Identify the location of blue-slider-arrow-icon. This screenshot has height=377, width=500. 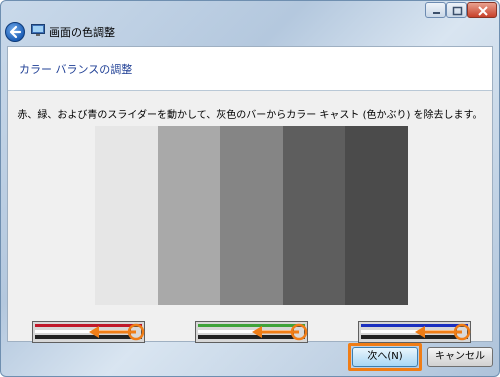
(443, 332).